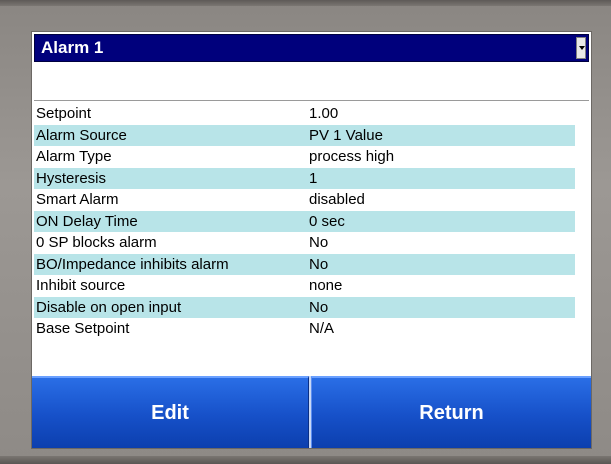 This screenshot has height=464, width=611. I want to click on button-bar: Edit Return, so click(311, 412).